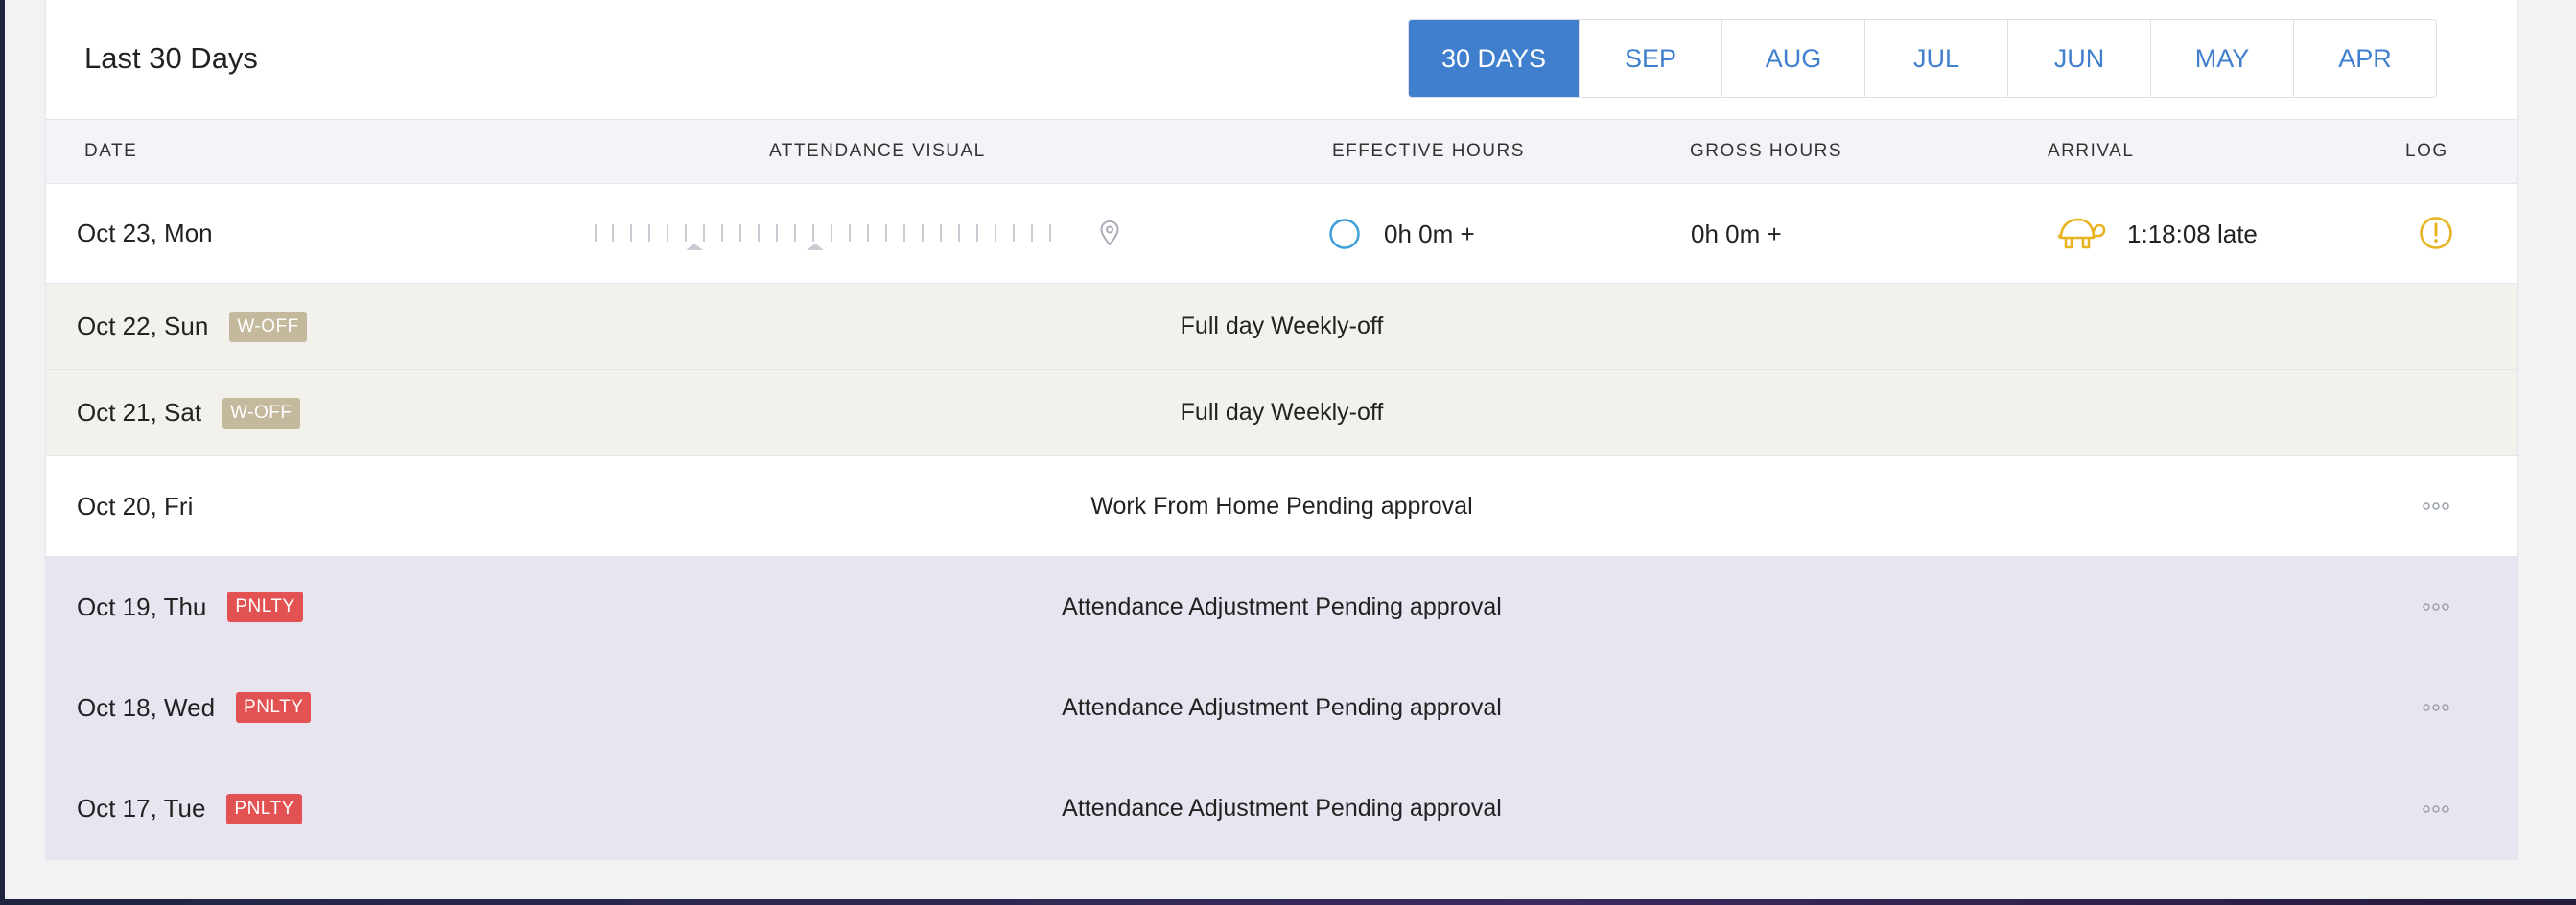 This screenshot has width=2576, height=905. I want to click on arrival-value: 1:18:08 late, so click(2192, 234).